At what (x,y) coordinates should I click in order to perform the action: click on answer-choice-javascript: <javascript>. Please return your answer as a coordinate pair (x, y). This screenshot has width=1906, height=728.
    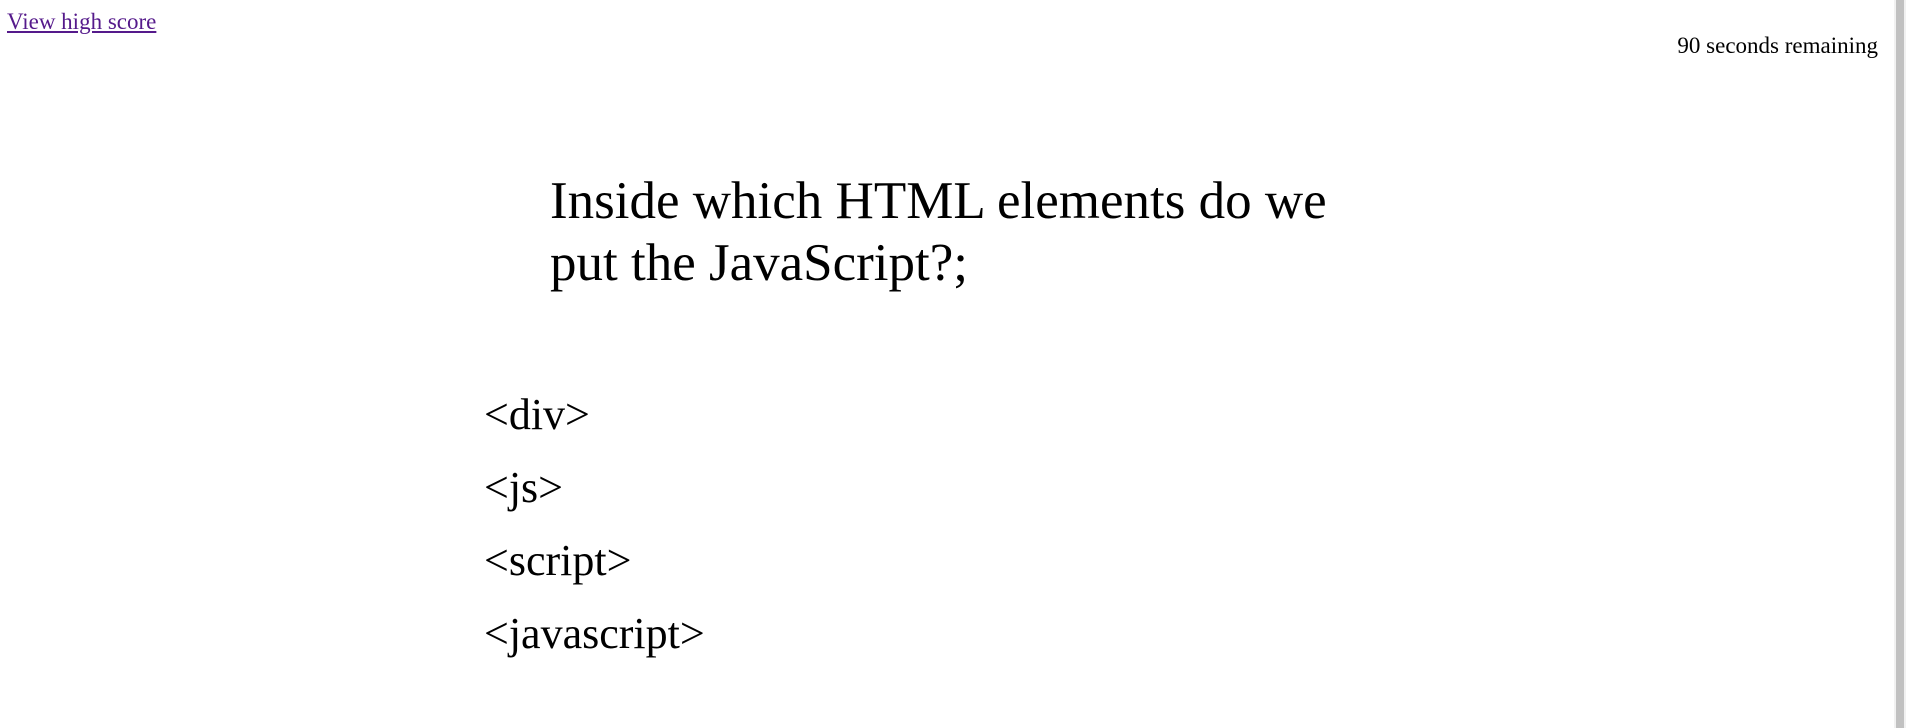
    Looking at the image, I should click on (594, 633).